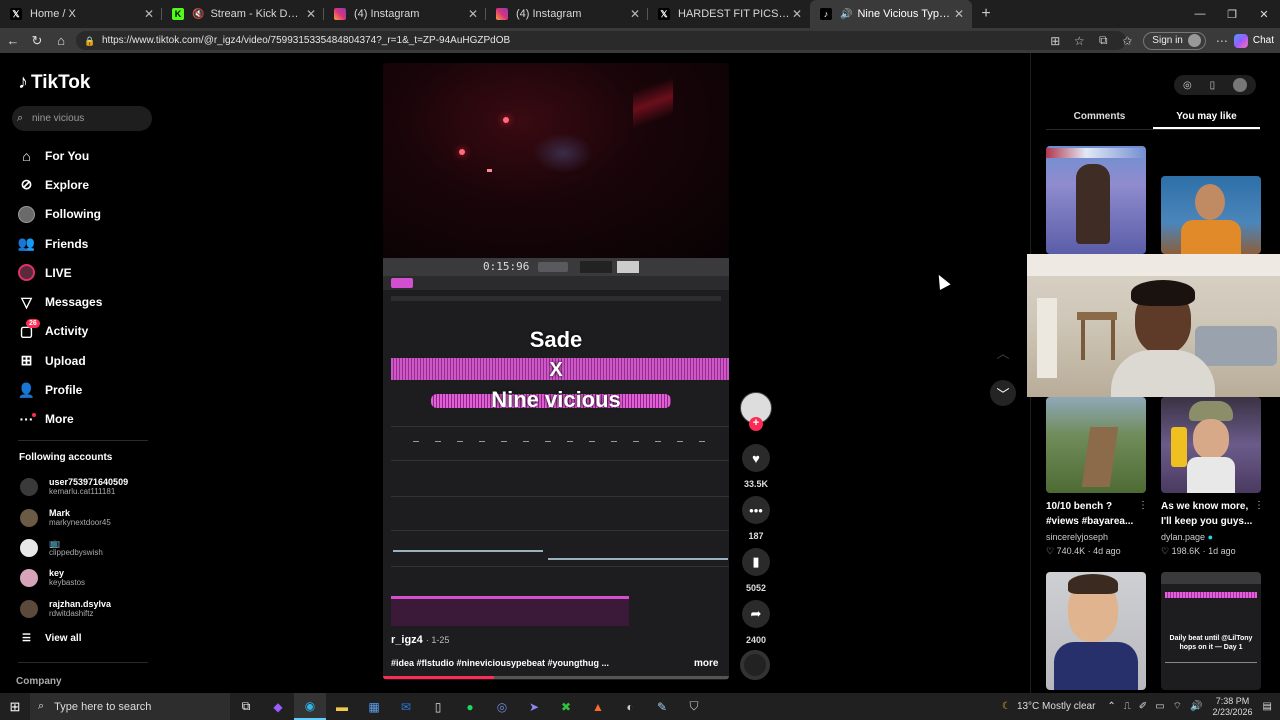  What do you see at coordinates (90, 609) in the screenshot?
I see `following-account: rajzhan.dsylva rdwitdashiftz` at bounding box center [90, 609].